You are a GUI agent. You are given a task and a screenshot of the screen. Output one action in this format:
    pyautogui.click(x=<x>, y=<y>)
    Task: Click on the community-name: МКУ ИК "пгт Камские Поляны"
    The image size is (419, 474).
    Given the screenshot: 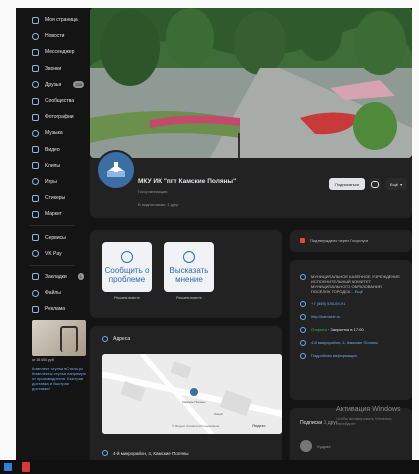 What is the action you would take?
    pyautogui.click(x=187, y=181)
    